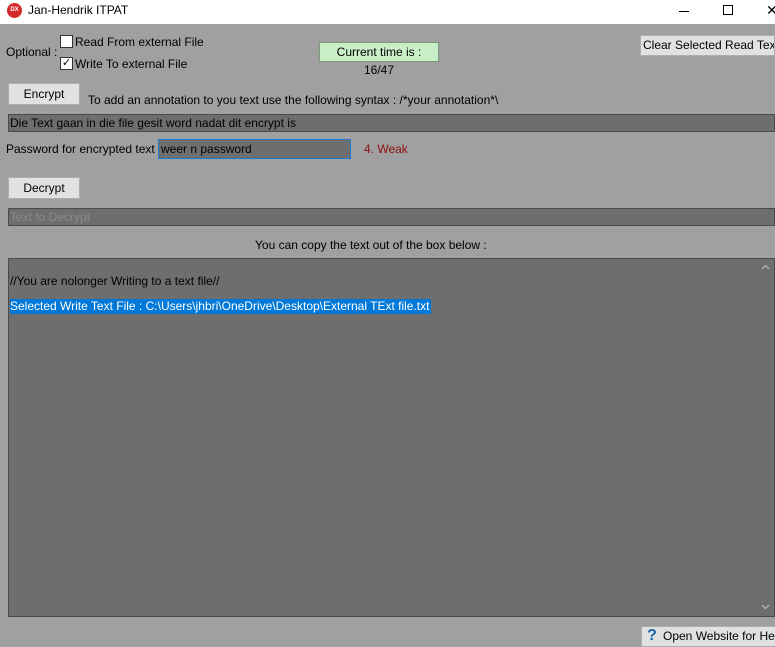 Image resolution: width=775 pixels, height=647 pixels. Describe the element at coordinates (765, 606) in the screenshot. I see `scroll-down-icon` at that location.